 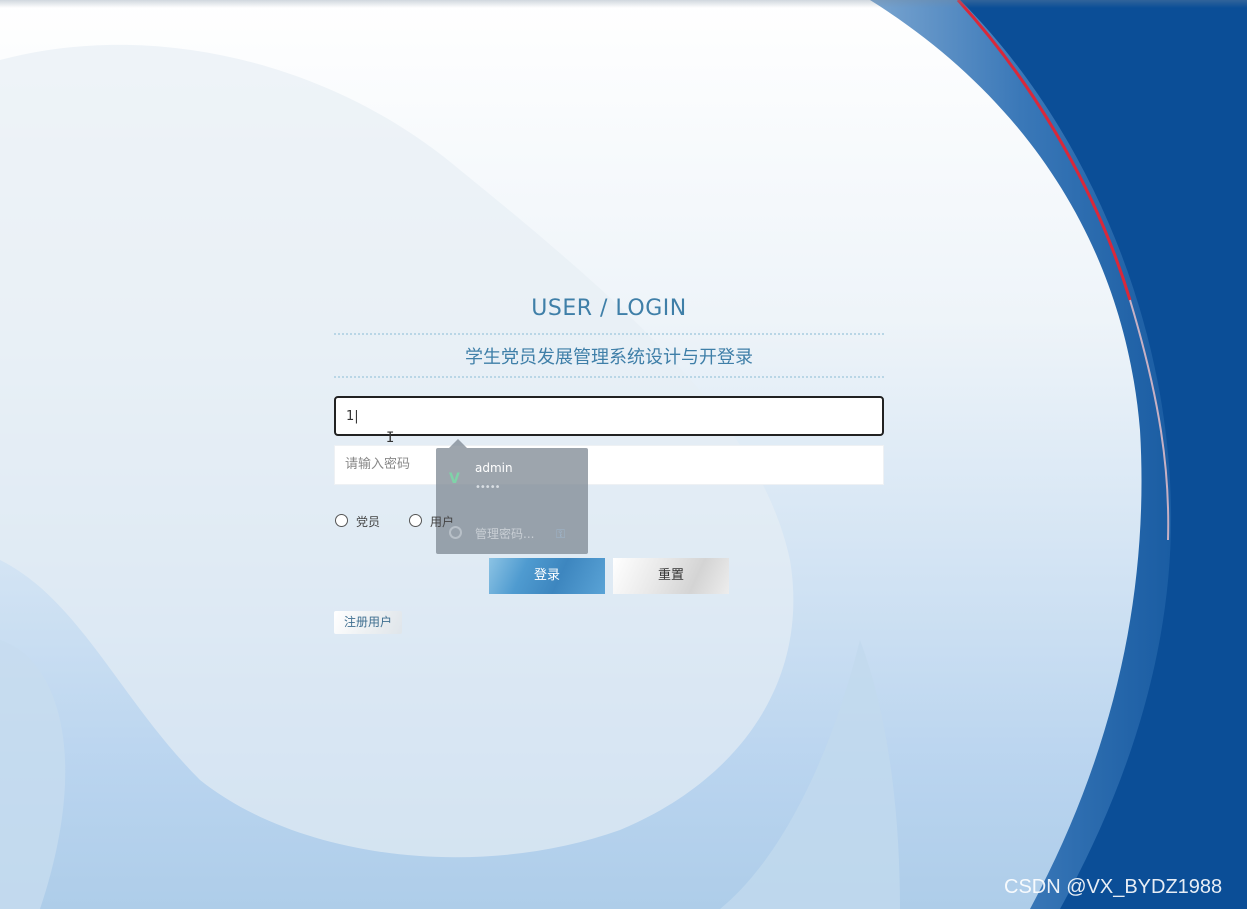 I want to click on window-title-bar, so click(x=623, y=4).